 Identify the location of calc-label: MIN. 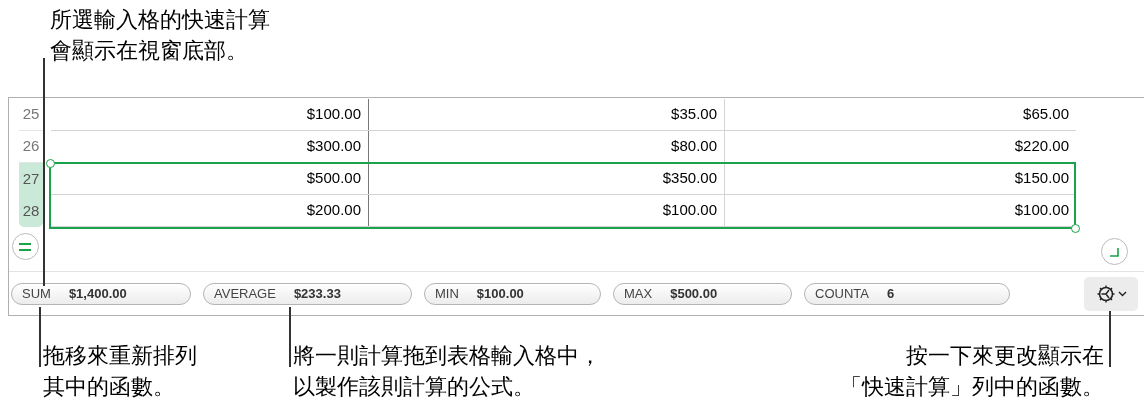
(447, 293).